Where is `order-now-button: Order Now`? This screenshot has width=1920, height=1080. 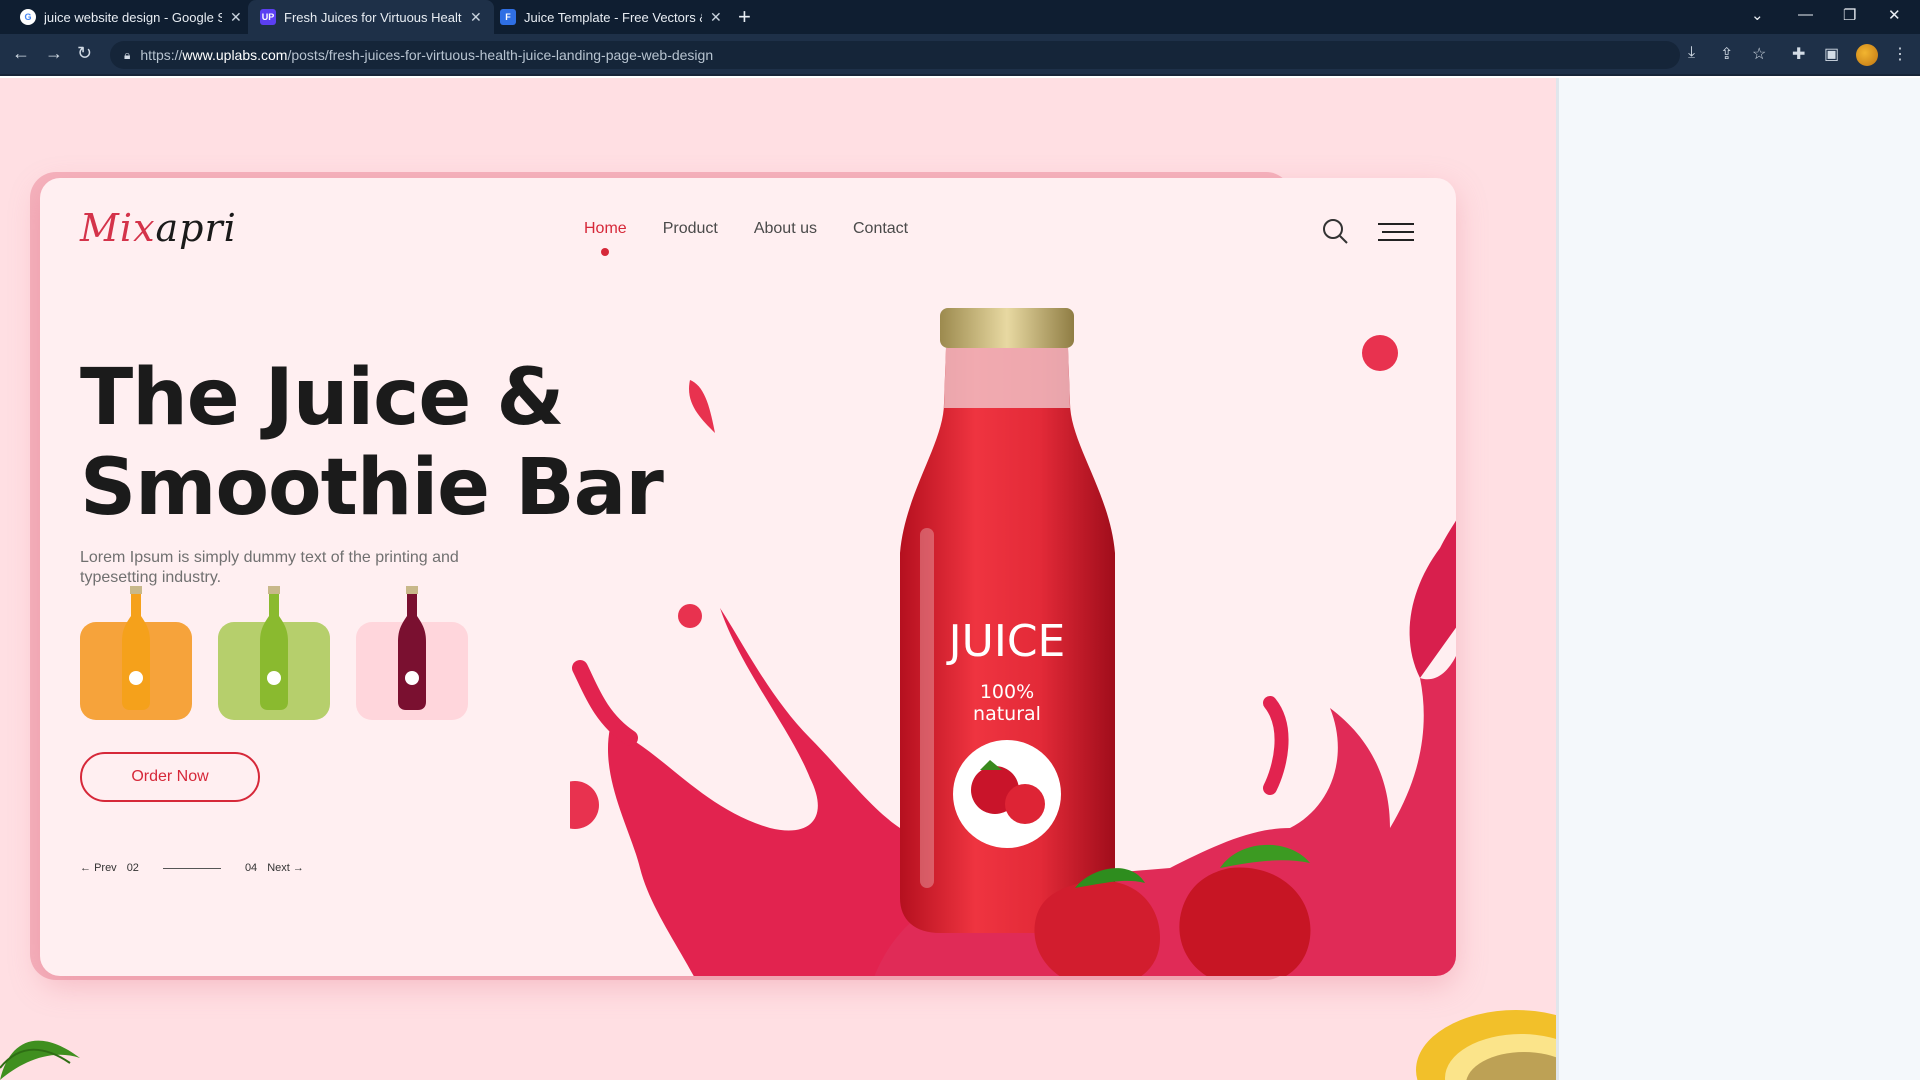
order-now-button: Order Now is located at coordinates (170, 777).